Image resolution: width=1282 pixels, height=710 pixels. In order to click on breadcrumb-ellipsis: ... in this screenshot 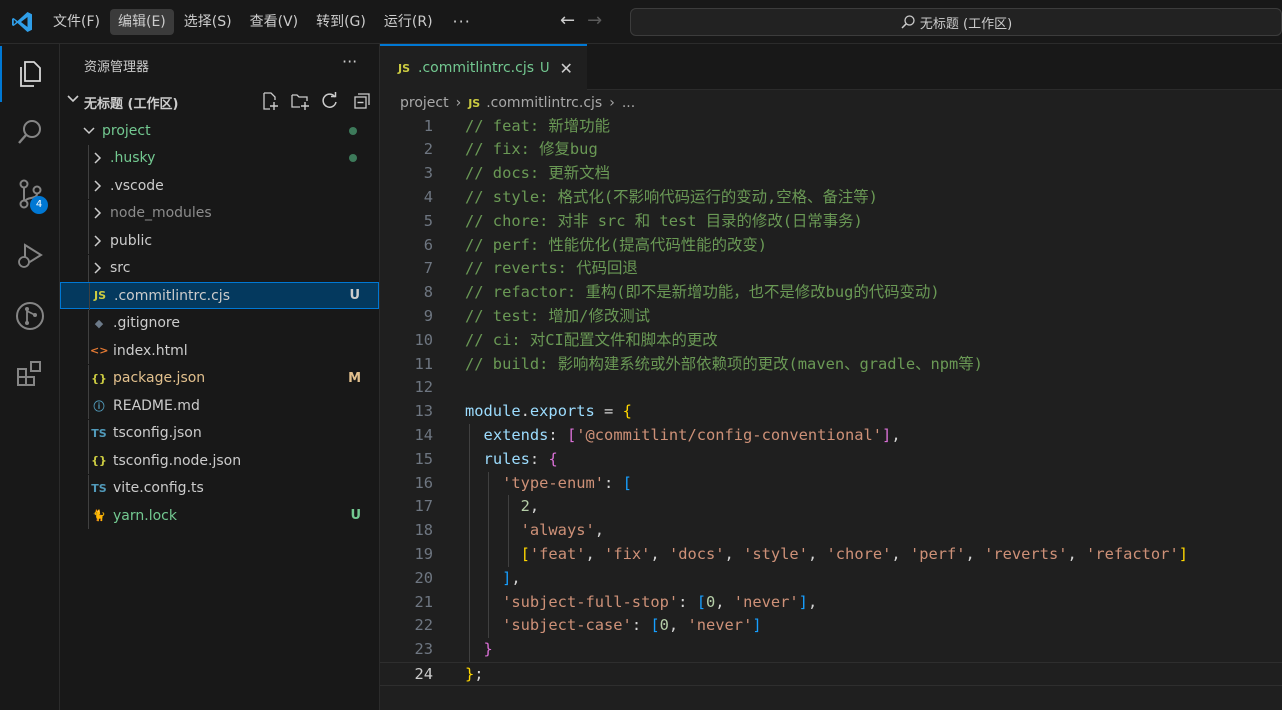, I will do `click(628, 103)`.